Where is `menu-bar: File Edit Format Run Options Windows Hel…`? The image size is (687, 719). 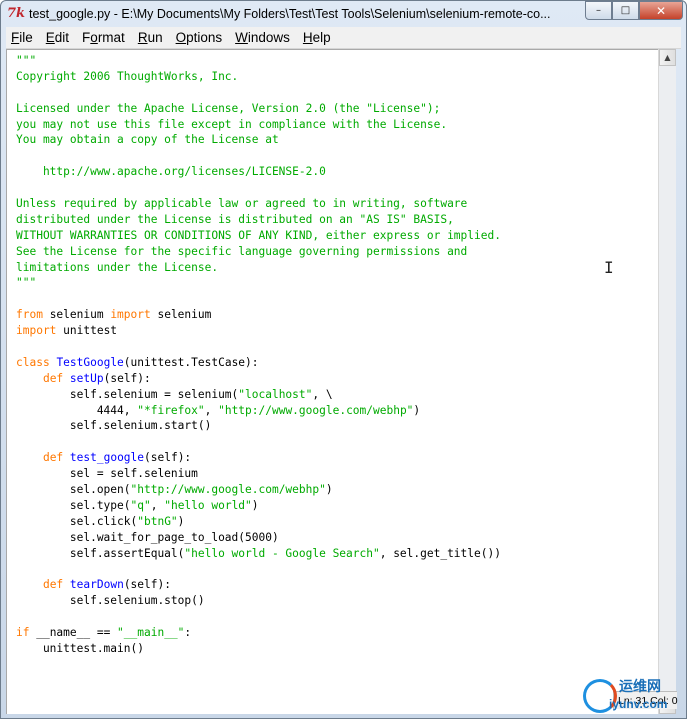
menu-bar: File Edit Format Run Options Windows Hel… is located at coordinates (343, 38).